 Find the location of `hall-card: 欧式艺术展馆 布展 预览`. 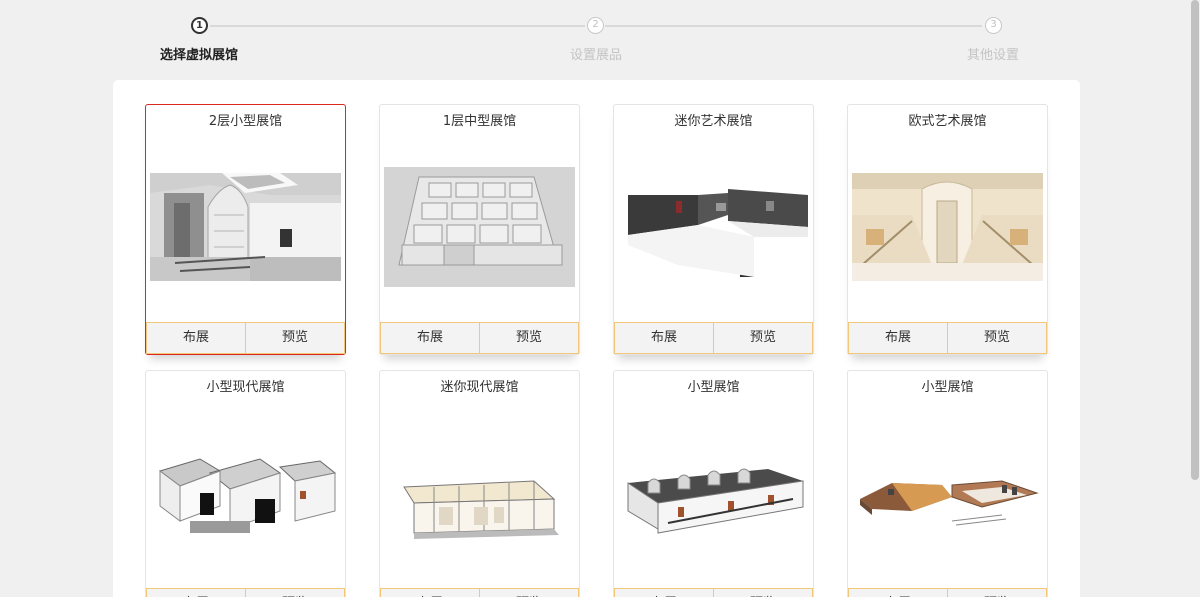

hall-card: 欧式艺术展馆 布展 预览 is located at coordinates (947, 229).